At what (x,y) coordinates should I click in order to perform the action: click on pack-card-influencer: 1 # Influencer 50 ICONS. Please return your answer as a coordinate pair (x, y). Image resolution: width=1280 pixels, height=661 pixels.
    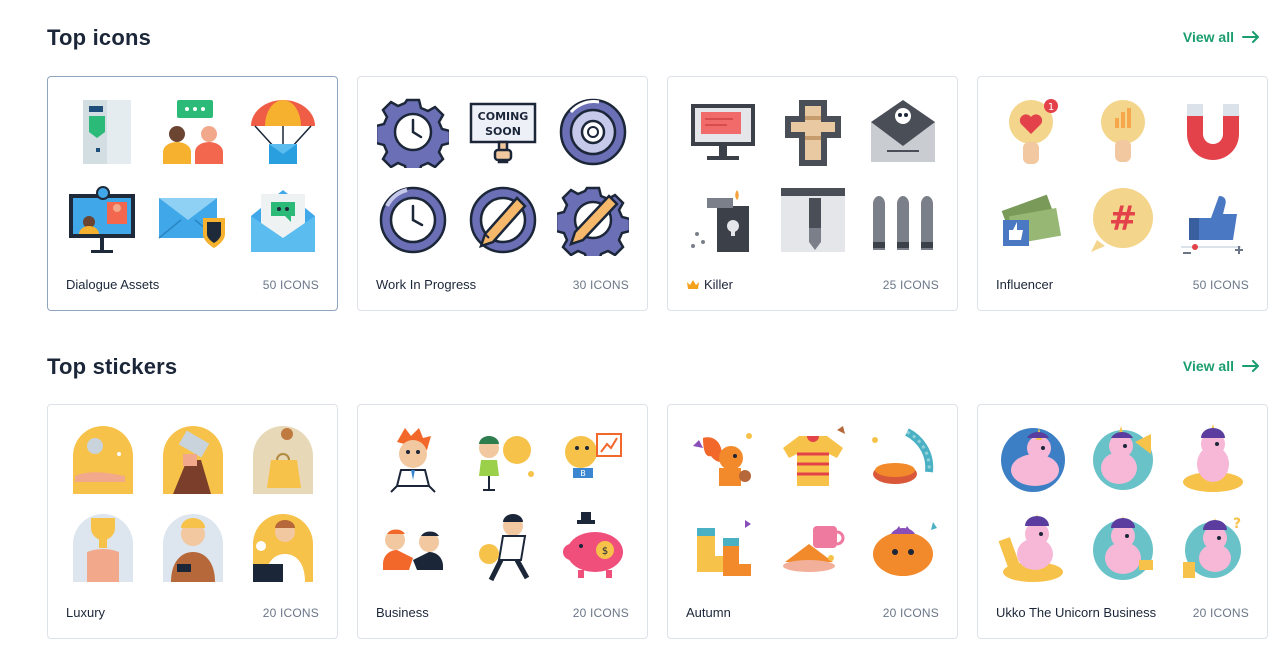
    Looking at the image, I should click on (1122, 193).